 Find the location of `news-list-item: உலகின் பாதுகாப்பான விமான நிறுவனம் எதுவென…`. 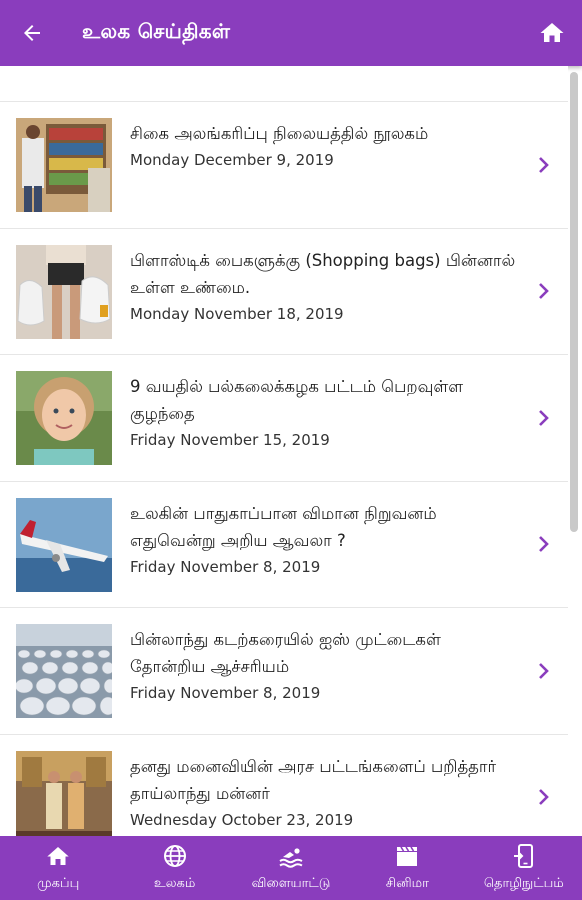

news-list-item: உலகின் பாதுகாப்பான விமான நிறுவனம் எதுவென… is located at coordinates (284, 545).